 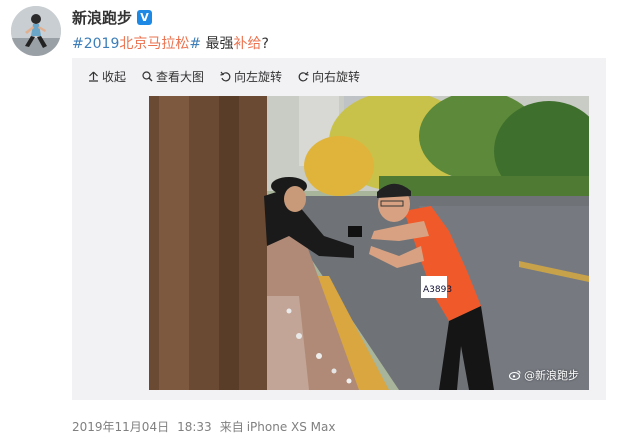 What do you see at coordinates (36, 31) in the screenshot?
I see `avatar` at bounding box center [36, 31].